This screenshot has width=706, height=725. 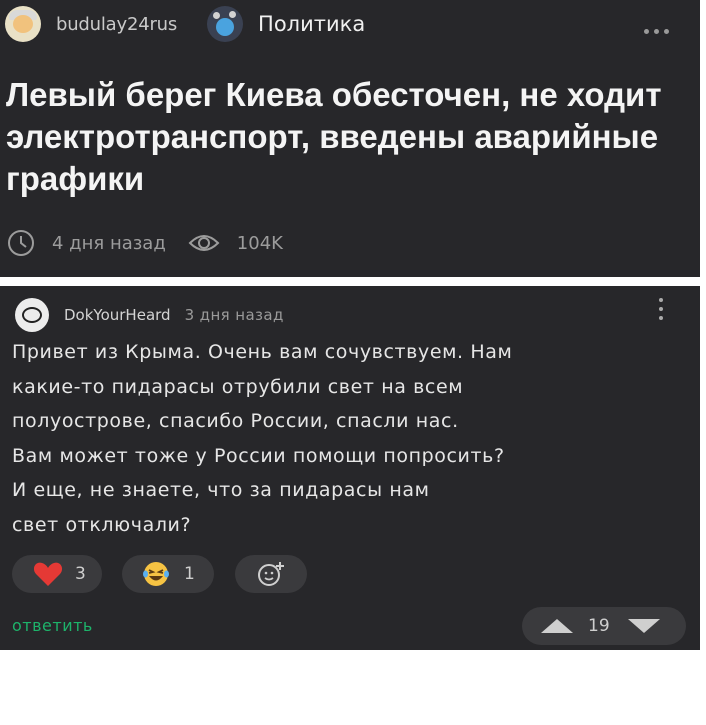 I want to click on comment-author-name: DokYourHeard, so click(x=117, y=315).